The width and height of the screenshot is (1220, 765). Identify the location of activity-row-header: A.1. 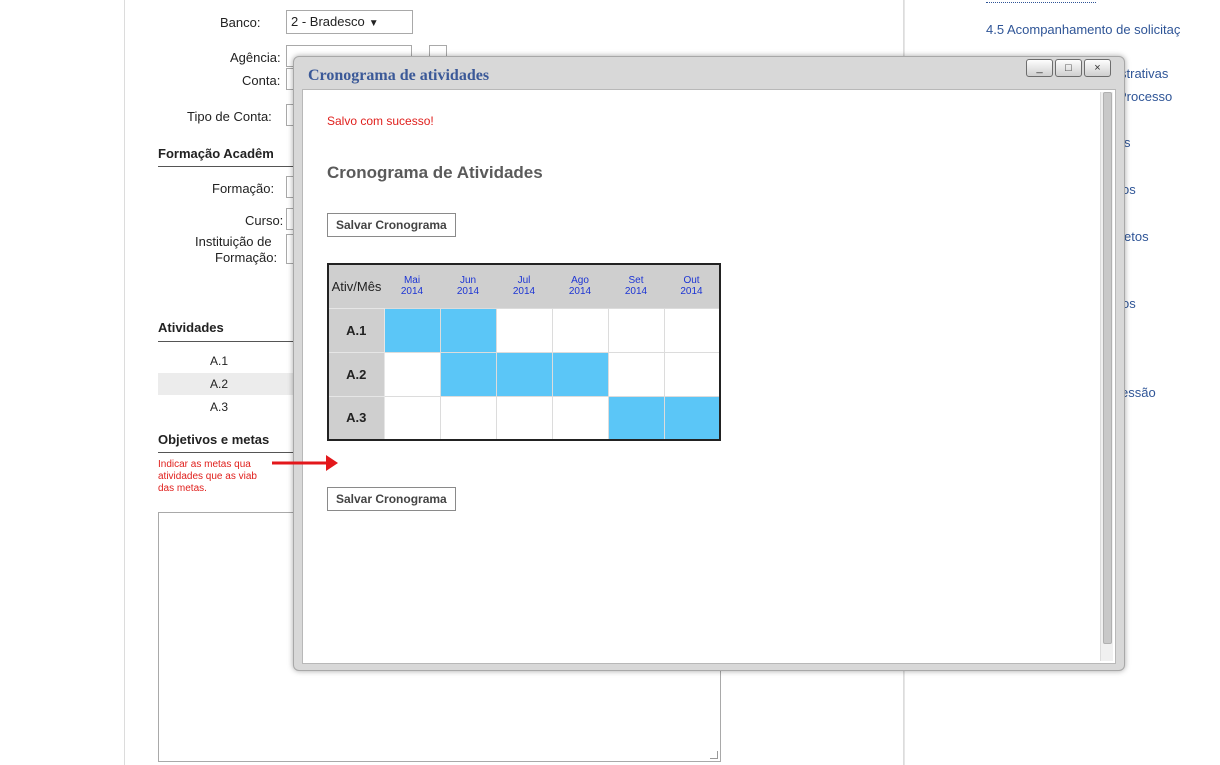
(356, 330).